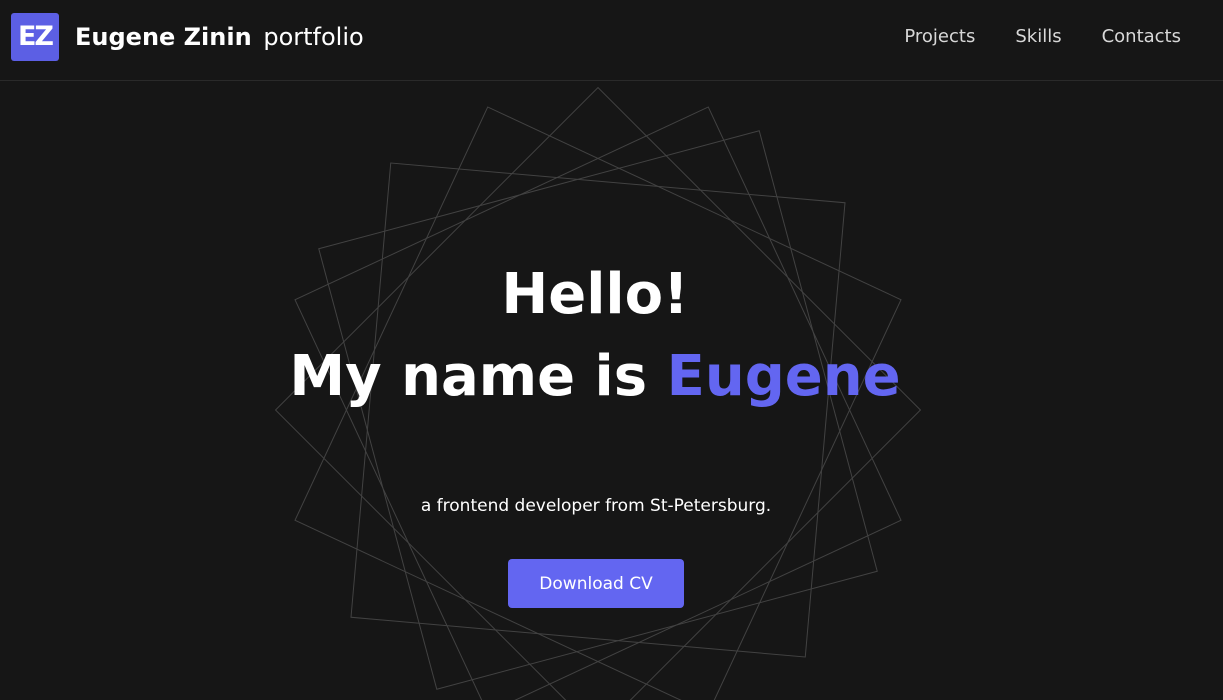  I want to click on hero-tagline: a frontend developer from St-Petersburg., so click(596, 506).